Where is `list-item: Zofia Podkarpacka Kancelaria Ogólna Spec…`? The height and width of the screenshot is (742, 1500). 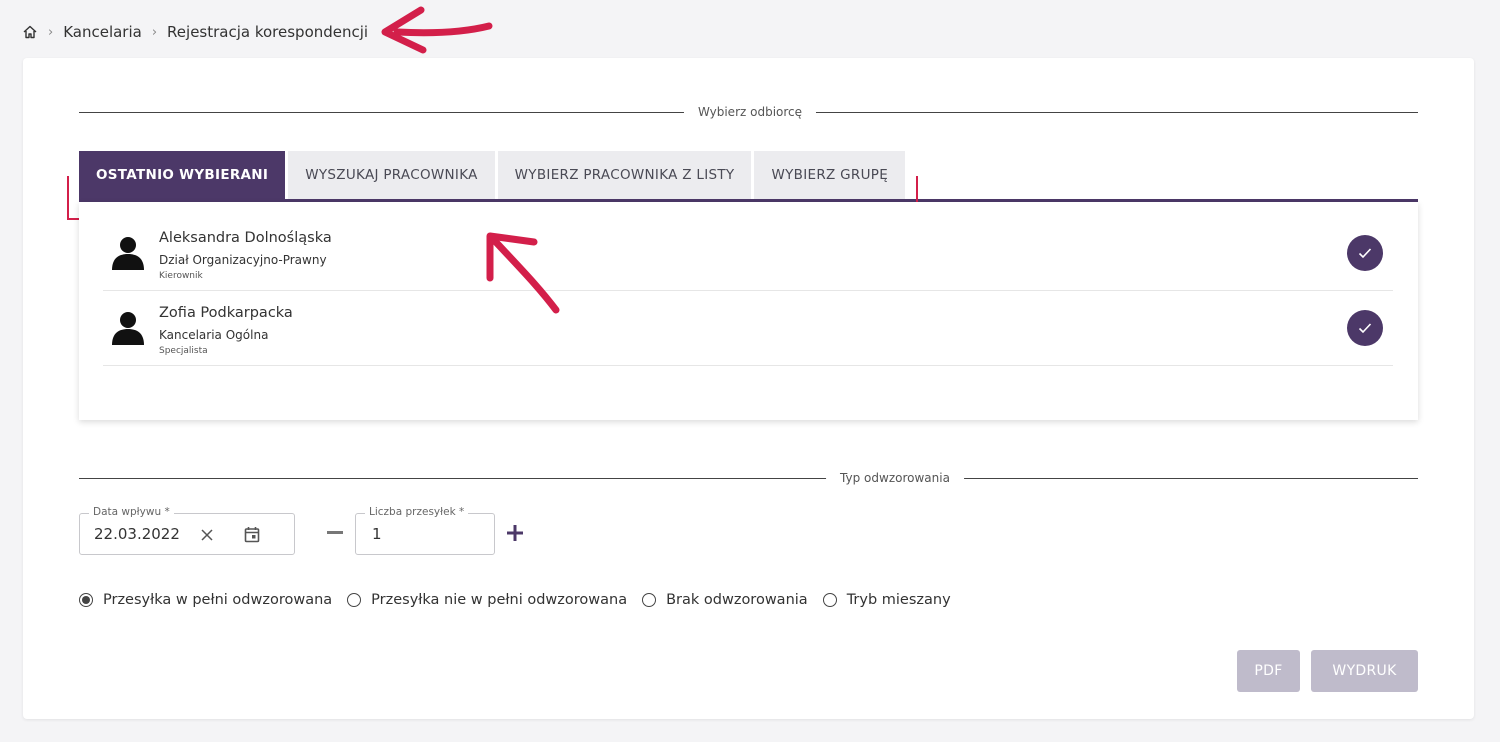
list-item: Zofia Podkarpacka Kancelaria Ogólna Spec… is located at coordinates (748, 328).